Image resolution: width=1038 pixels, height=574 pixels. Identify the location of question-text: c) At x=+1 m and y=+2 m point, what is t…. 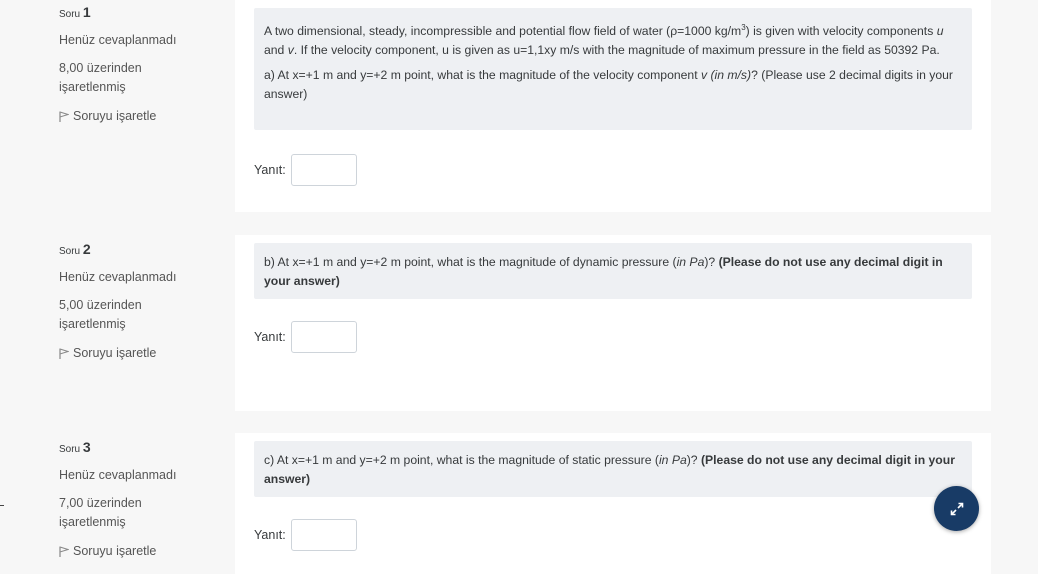
(613, 469).